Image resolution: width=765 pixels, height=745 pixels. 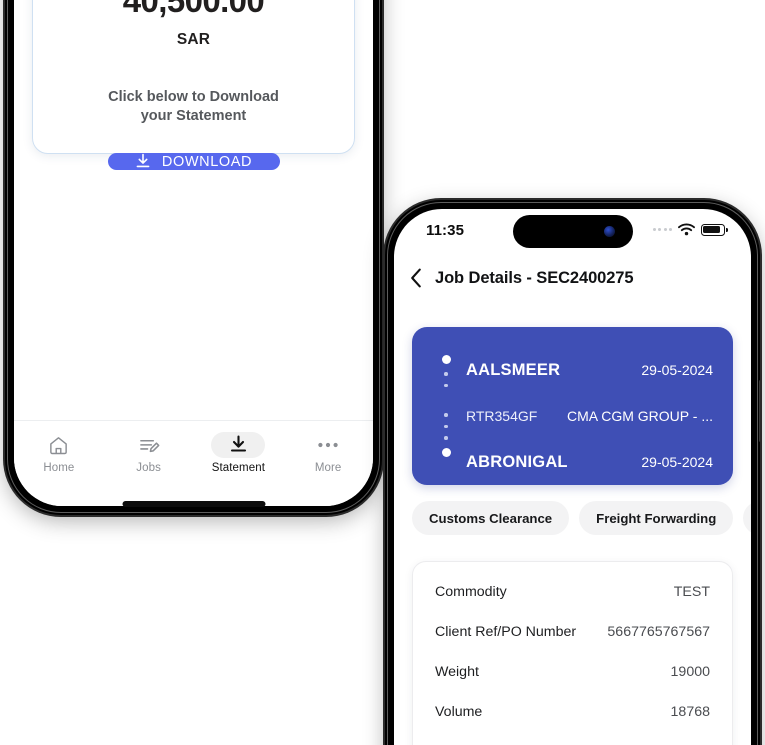 I want to click on route-destination-row: ABRONIGAL 29-05-2024, so click(x=589, y=462).